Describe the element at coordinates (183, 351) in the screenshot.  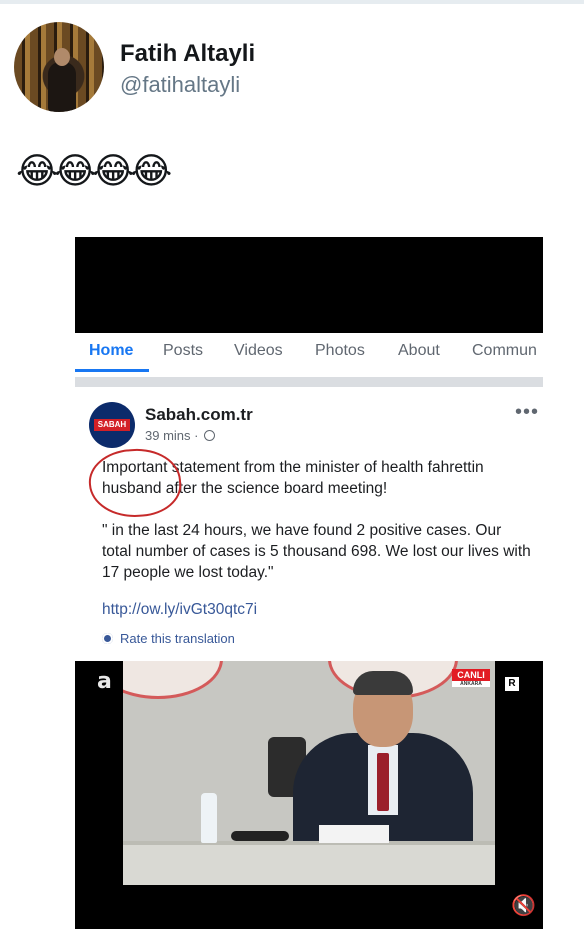
I see `tab-posts: Posts` at that location.